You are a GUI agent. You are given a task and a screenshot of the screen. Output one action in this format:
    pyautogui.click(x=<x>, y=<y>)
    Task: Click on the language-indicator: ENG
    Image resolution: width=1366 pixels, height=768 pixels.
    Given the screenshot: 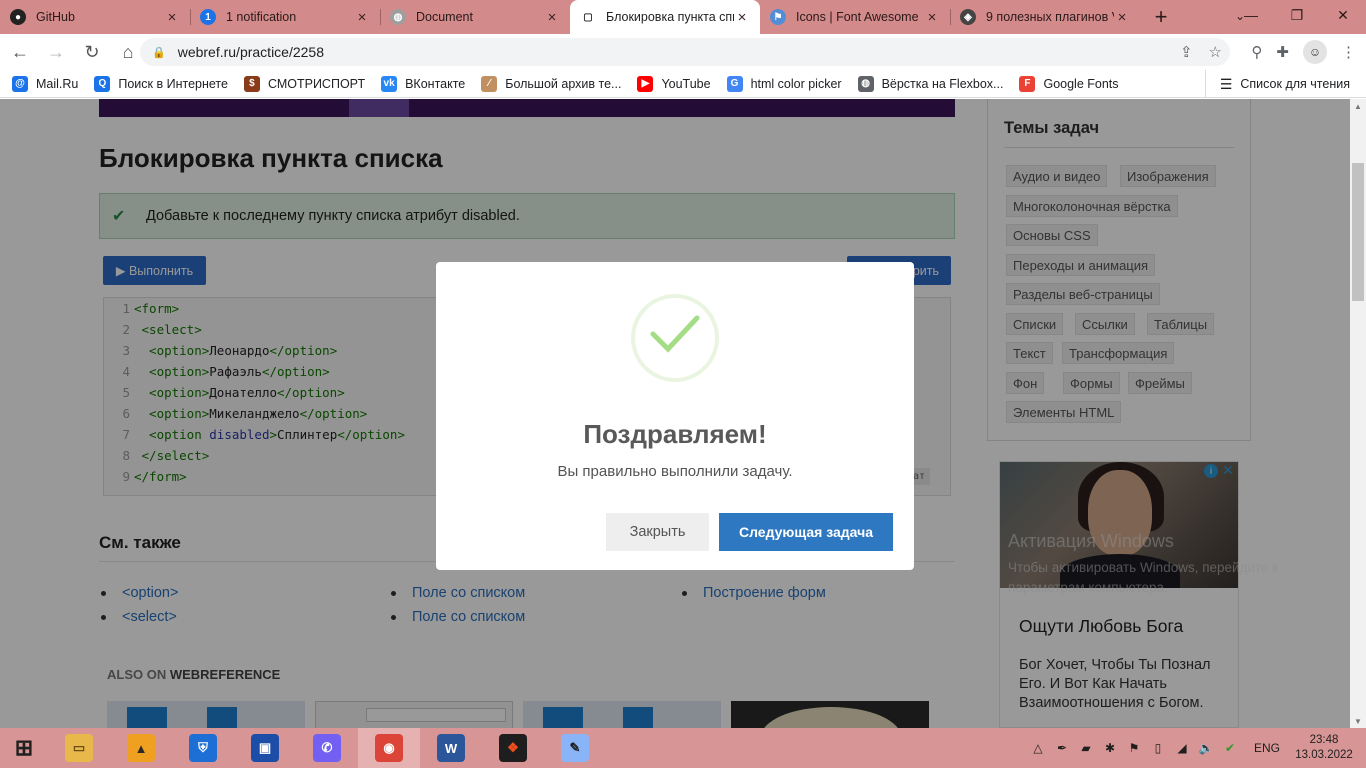 What is the action you would take?
    pyautogui.click(x=1267, y=748)
    